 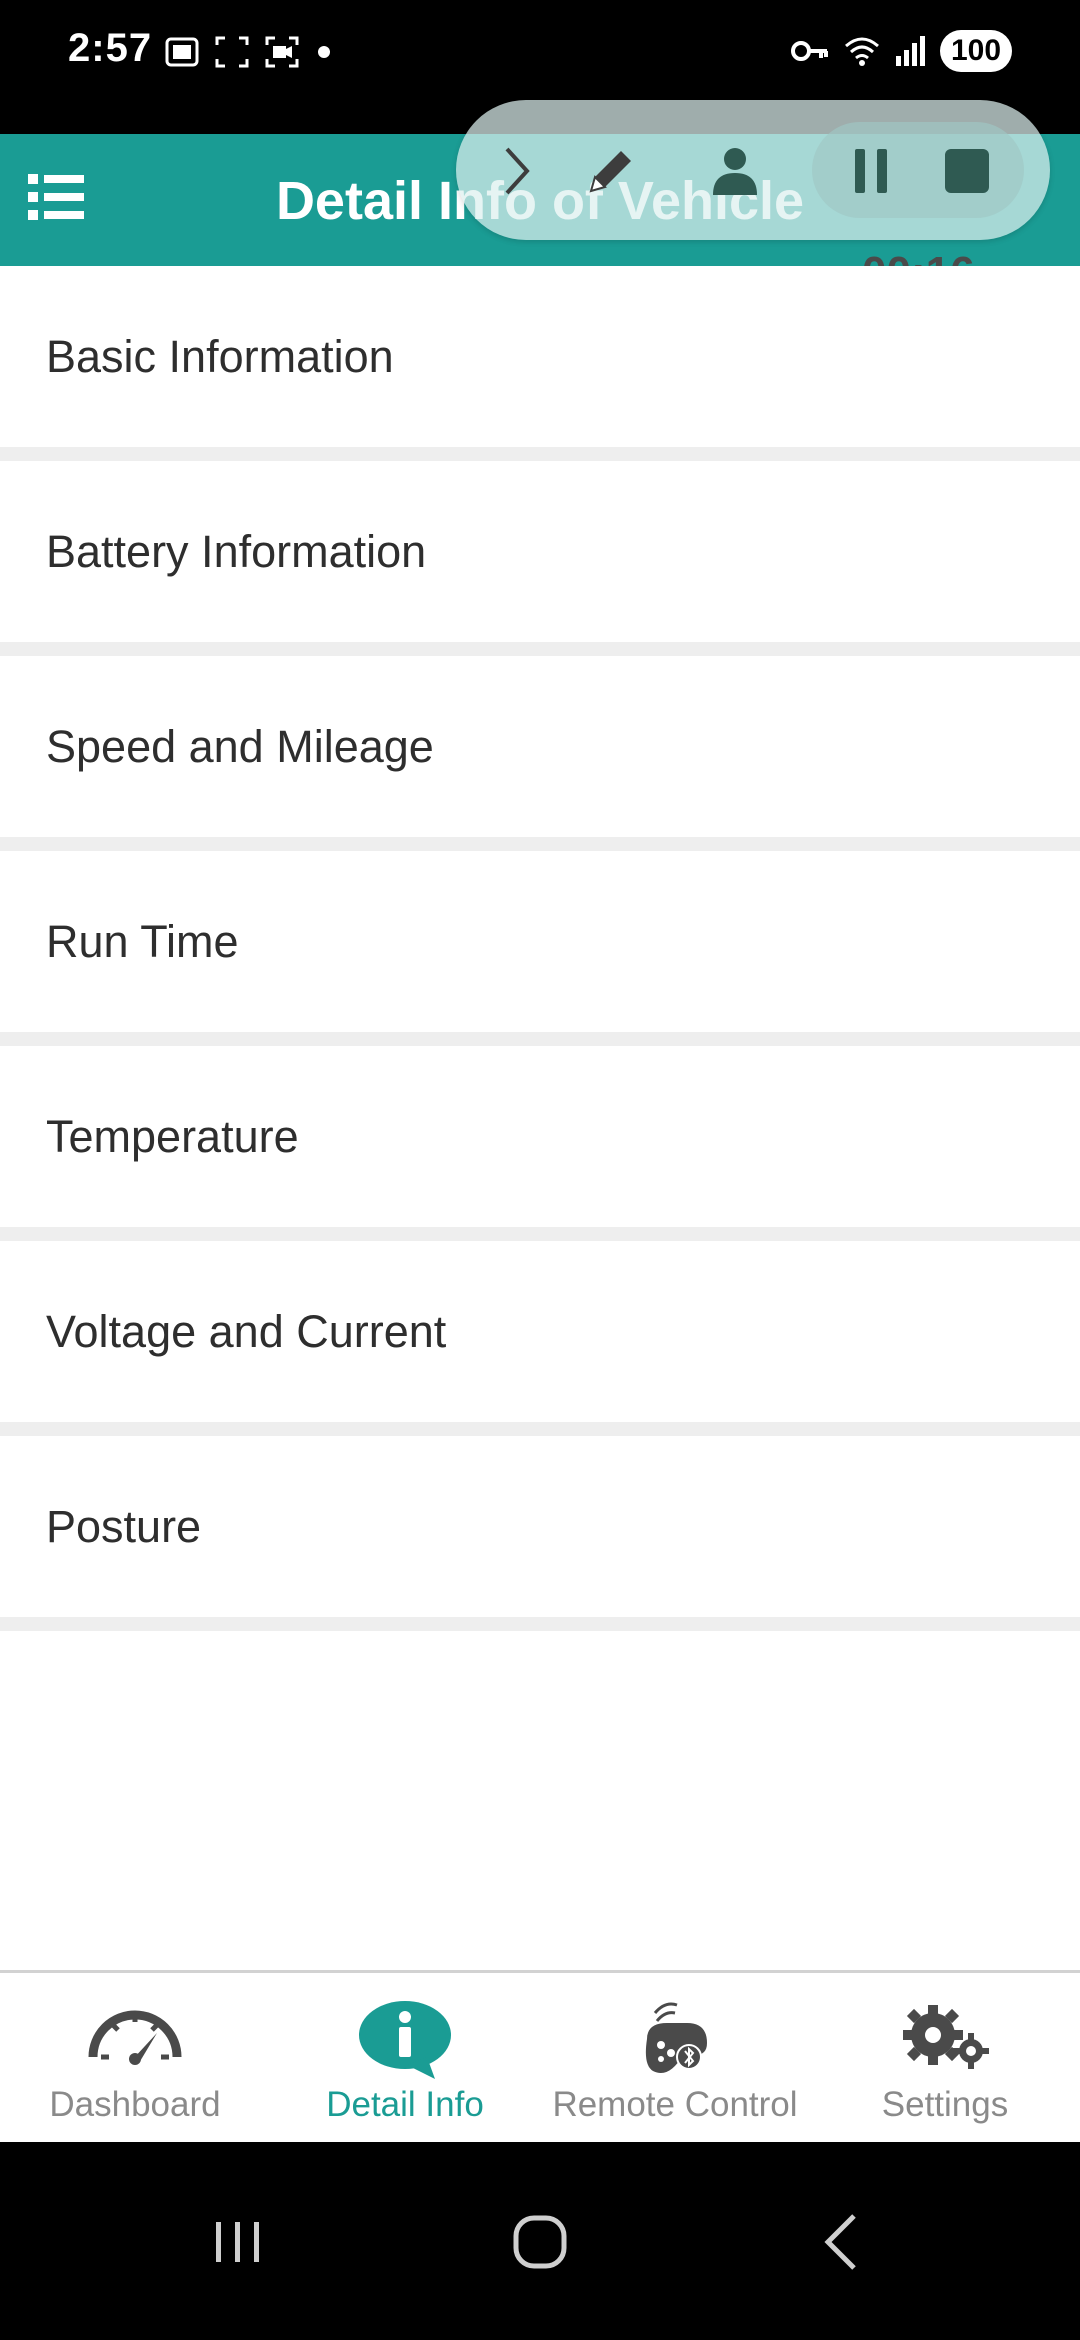 I want to click on nav-label: Dashboard, so click(x=135, y=2104).